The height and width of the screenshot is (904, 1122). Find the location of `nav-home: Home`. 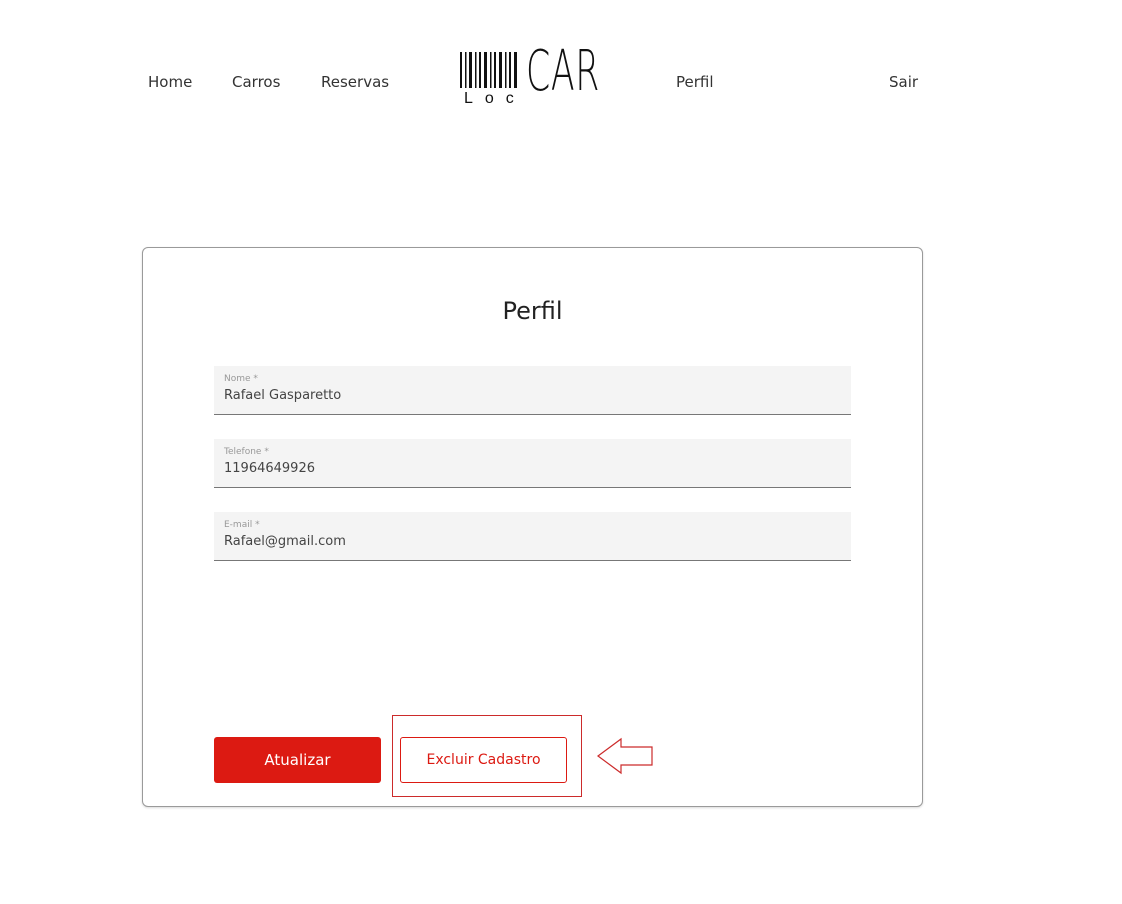

nav-home: Home is located at coordinates (170, 82).